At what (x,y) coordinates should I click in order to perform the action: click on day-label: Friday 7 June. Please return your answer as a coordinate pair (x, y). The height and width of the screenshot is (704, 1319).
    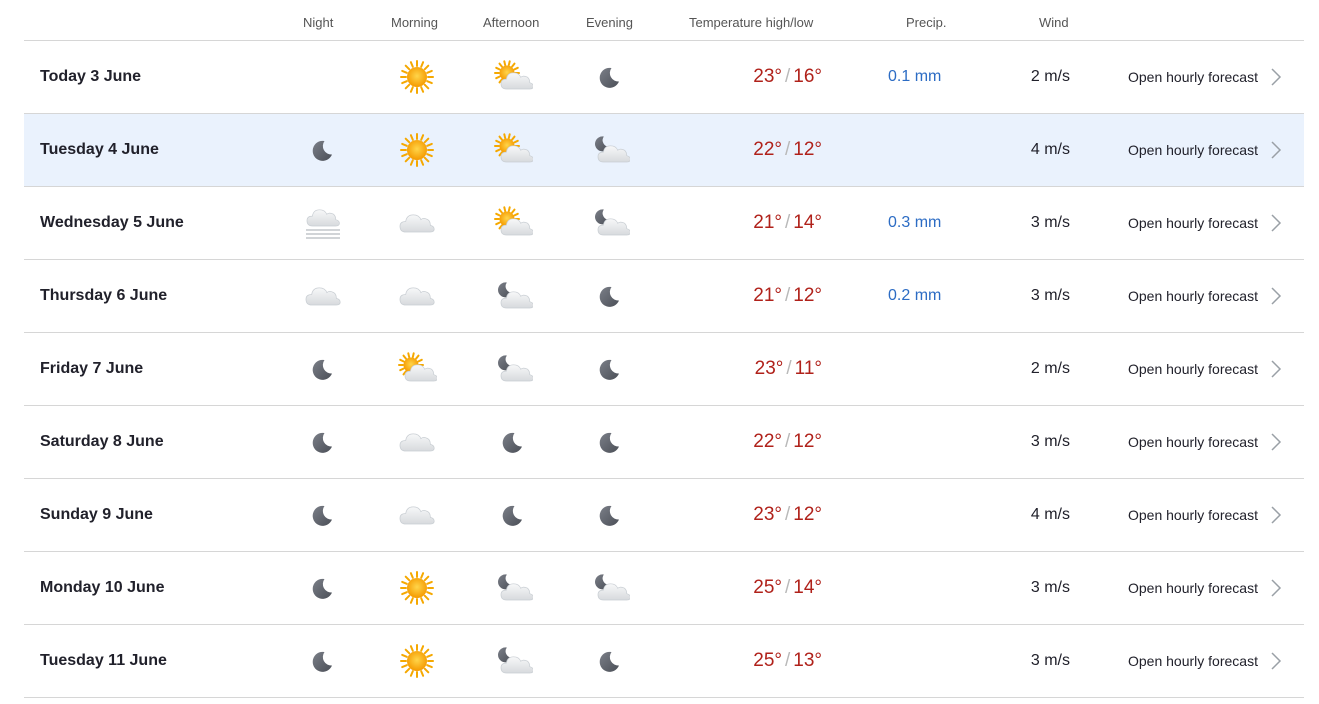
    Looking at the image, I should click on (92, 368).